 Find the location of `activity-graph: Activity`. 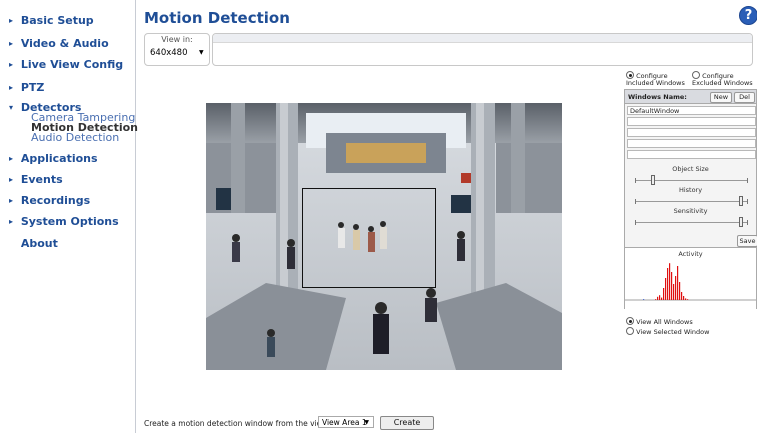

activity-graph: Activity is located at coordinates (690, 278).